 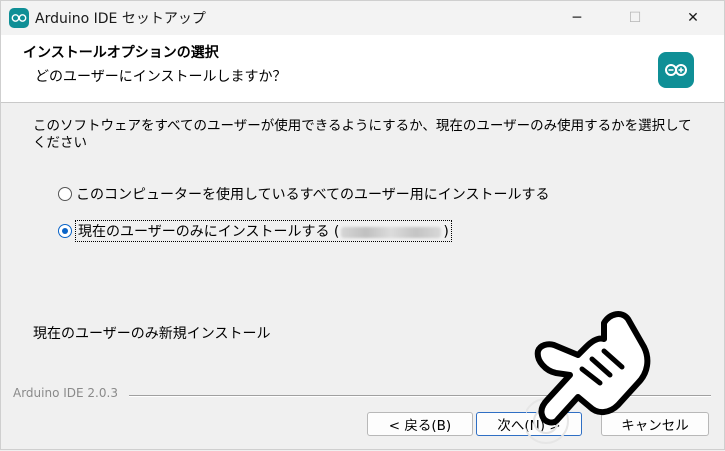 I want to click on blurred-username, so click(x=391, y=232).